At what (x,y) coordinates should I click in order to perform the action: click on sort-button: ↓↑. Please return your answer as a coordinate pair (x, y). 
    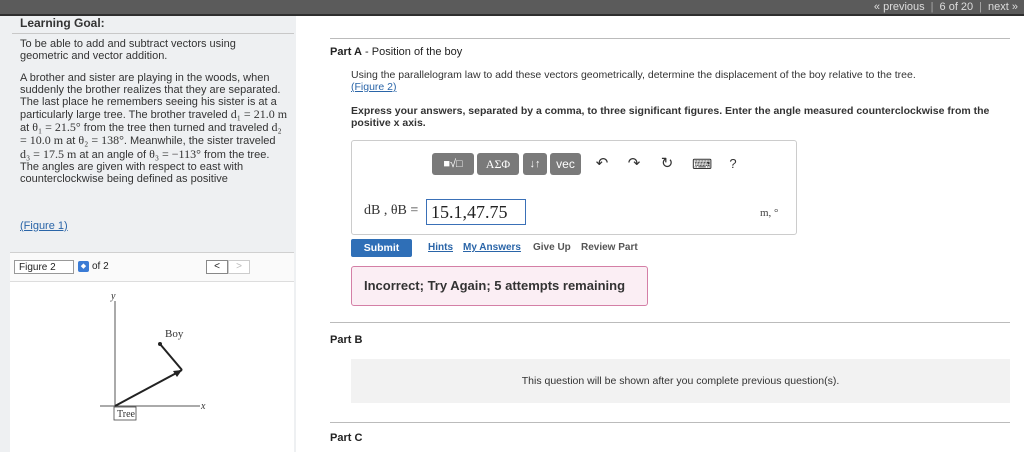
    Looking at the image, I should click on (535, 164).